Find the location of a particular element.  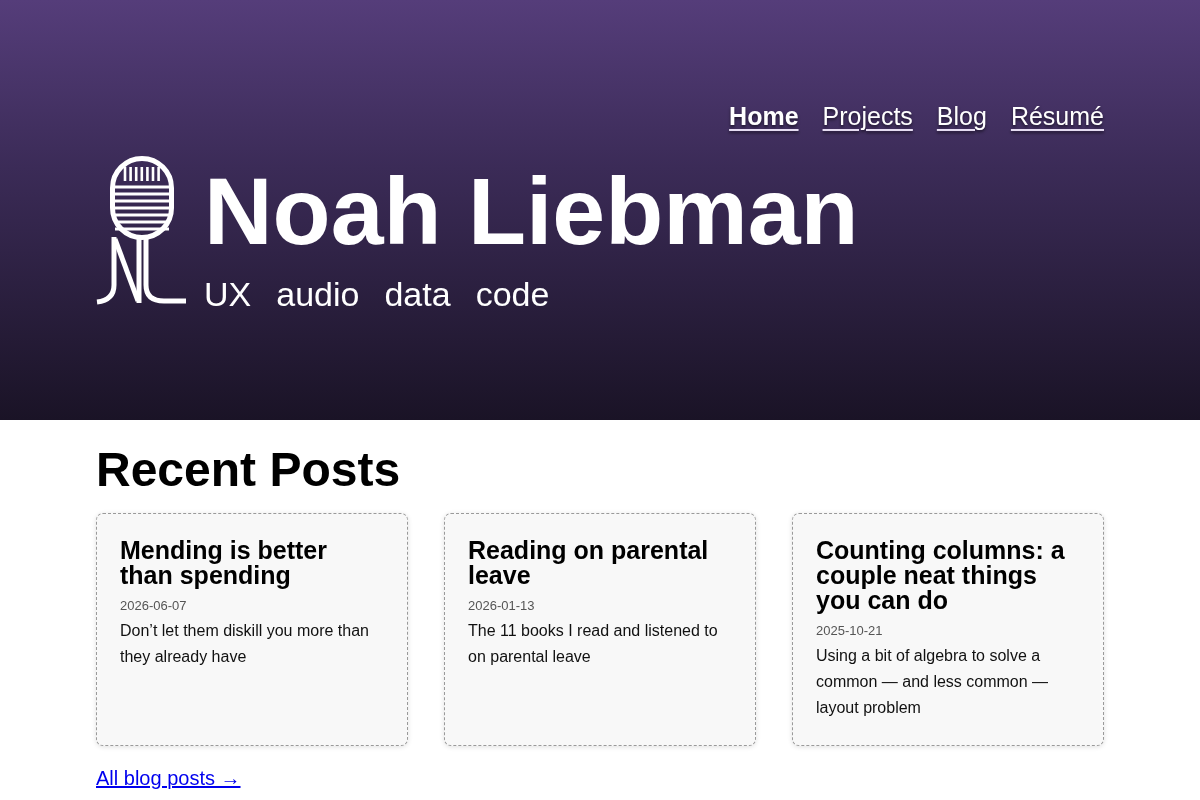

post-summary: Using a bit of algebra to solve a common — and less common — layout problem is located at coordinates (933, 682).